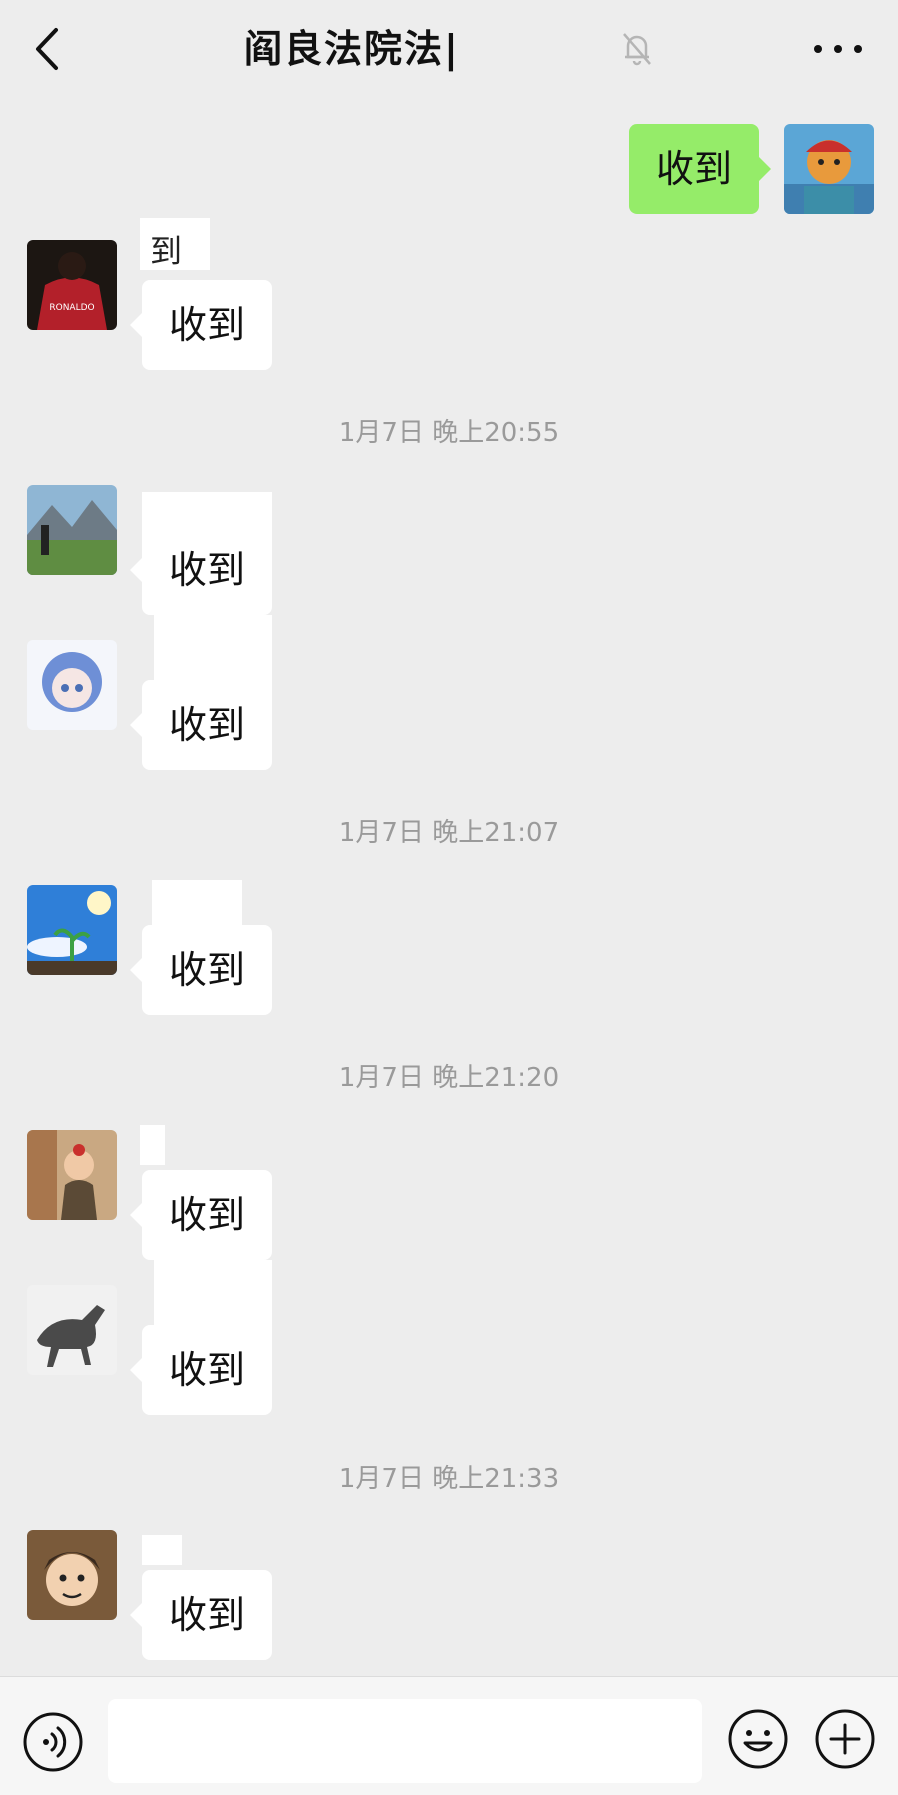  I want to click on svg-text: RONALDO, so click(71, 308).